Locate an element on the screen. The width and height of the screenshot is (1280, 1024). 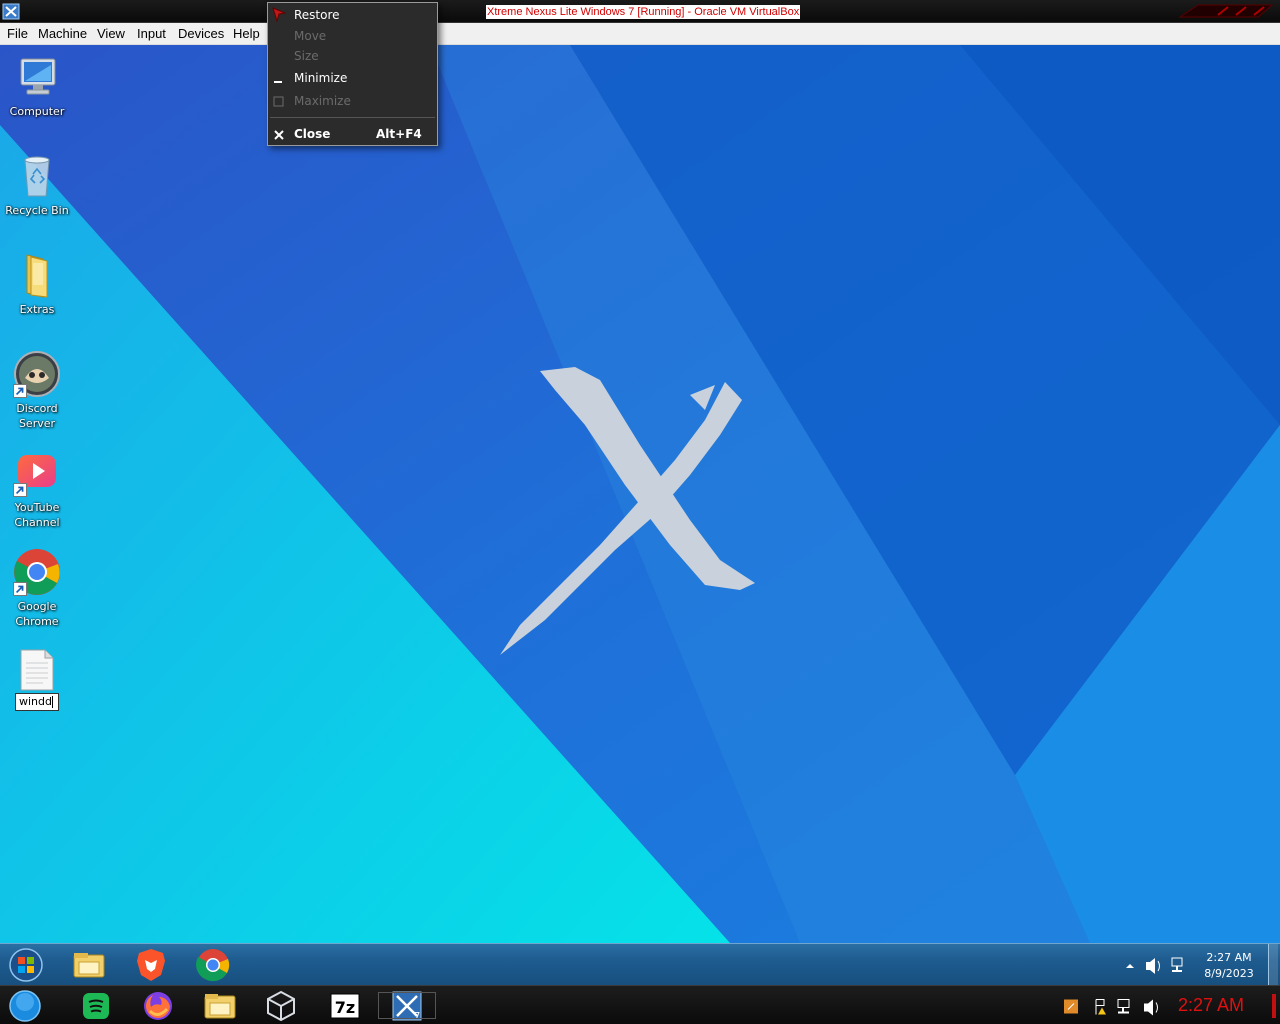
rename-input: windd is located at coordinates (37, 702).